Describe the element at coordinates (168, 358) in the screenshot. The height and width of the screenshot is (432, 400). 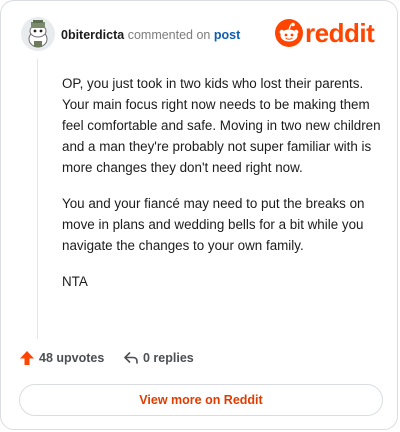
I see `replies-count: 0 replies` at that location.